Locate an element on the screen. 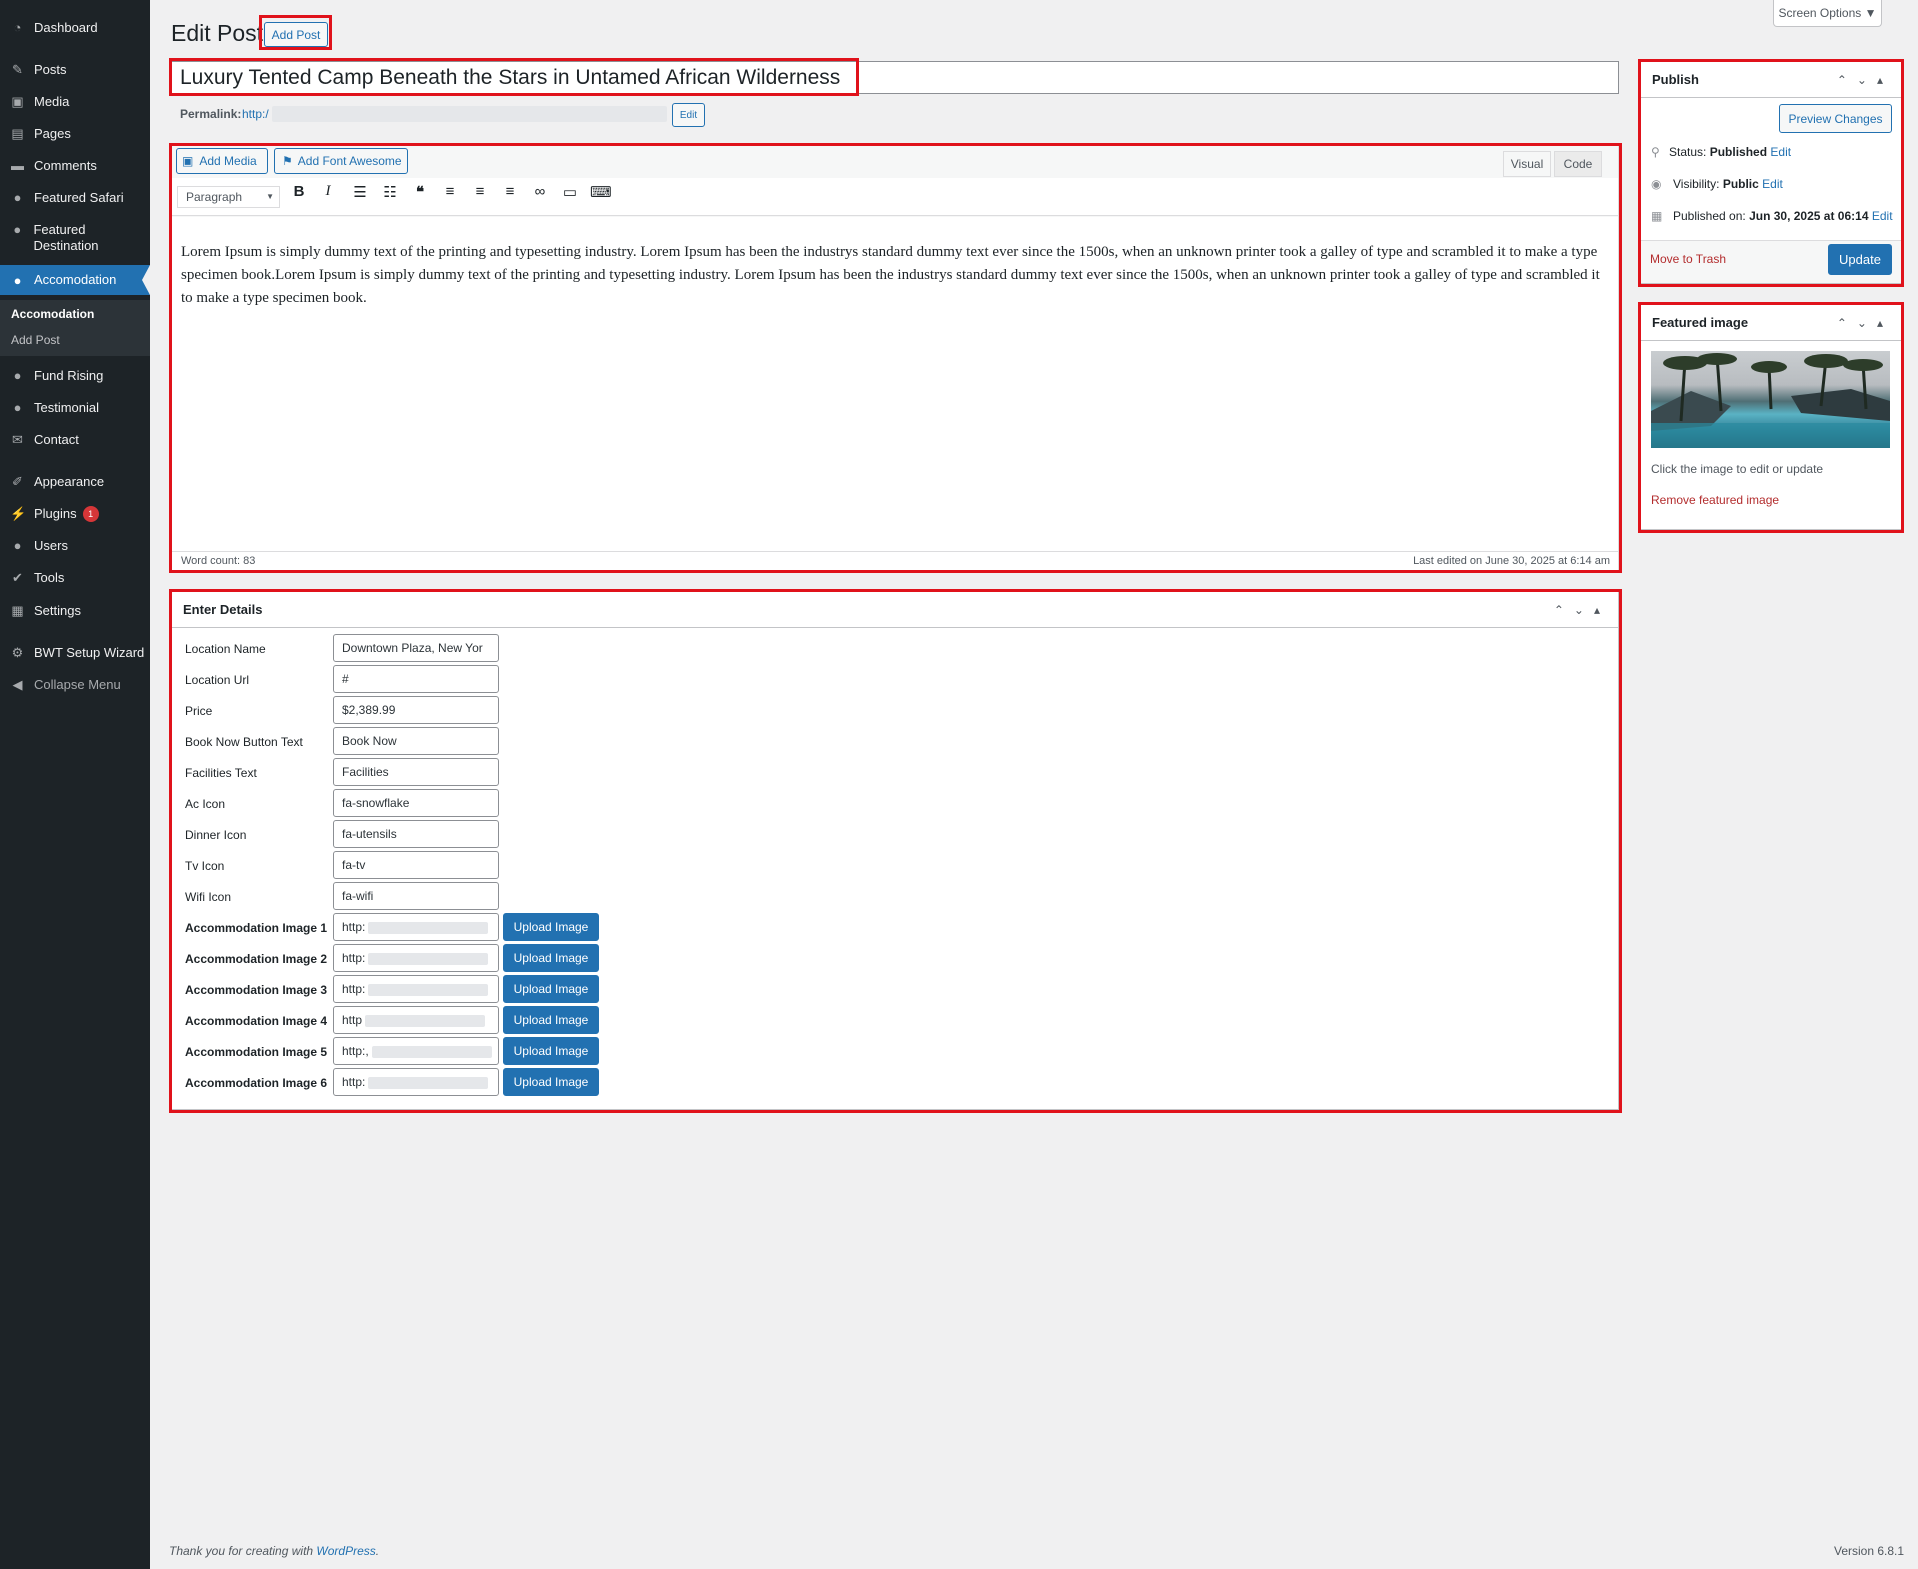 Image resolution: width=1918 pixels, height=1569 pixels. facilities-text-field: Facilities is located at coordinates (416, 772).